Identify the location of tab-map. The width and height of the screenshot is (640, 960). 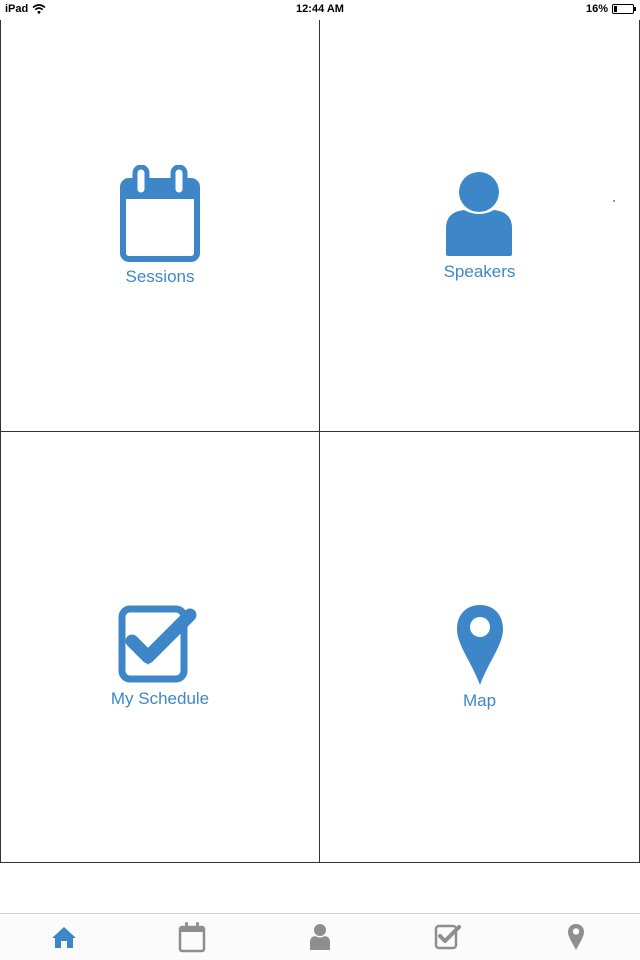
(576, 937).